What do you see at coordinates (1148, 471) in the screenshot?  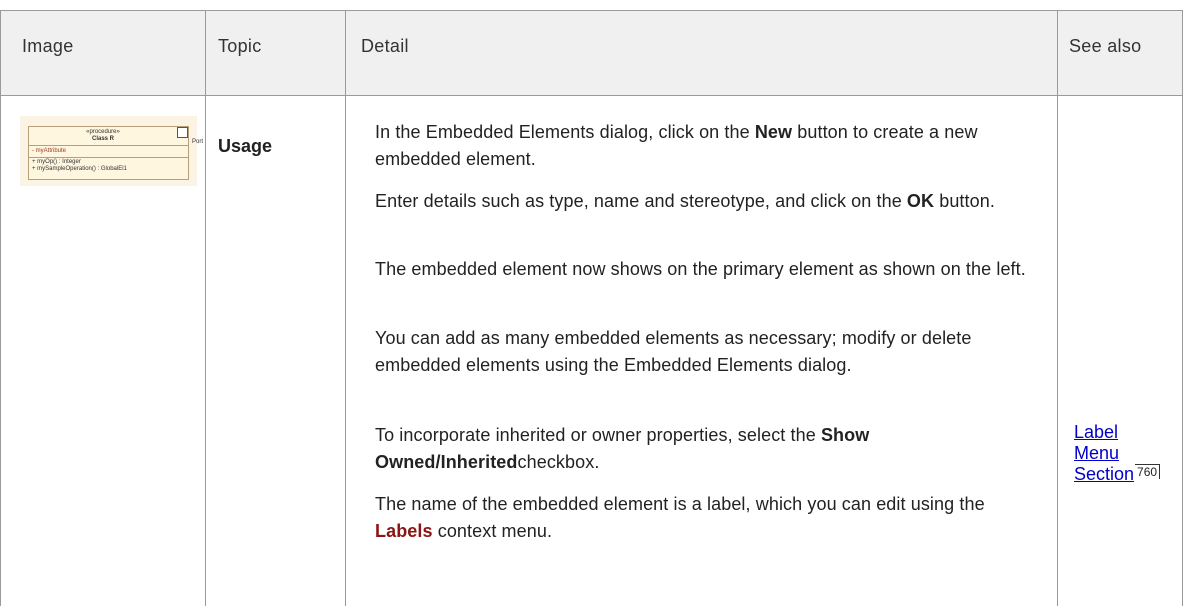 I see `page-reference: 760` at bounding box center [1148, 471].